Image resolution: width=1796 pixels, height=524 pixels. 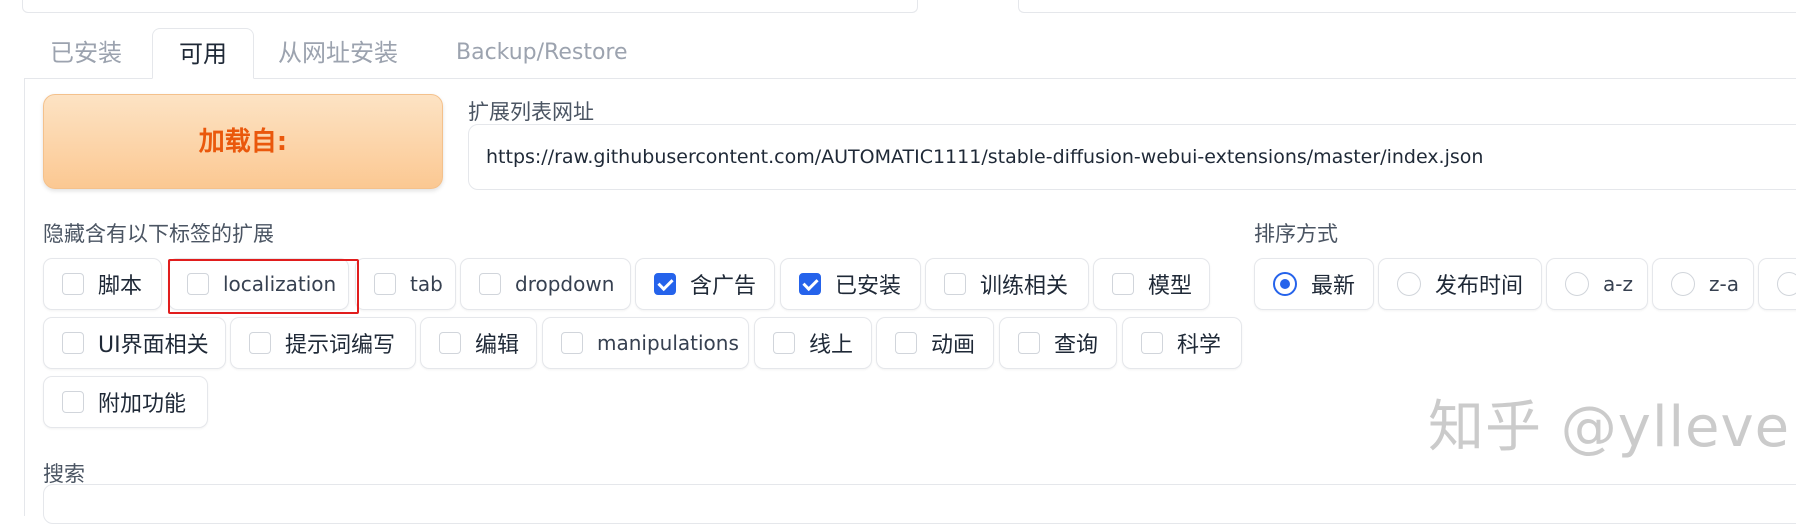 I want to click on tab-bar: 已安装 可用 从网址安装 Backup/Restore, so click(x=910, y=53).